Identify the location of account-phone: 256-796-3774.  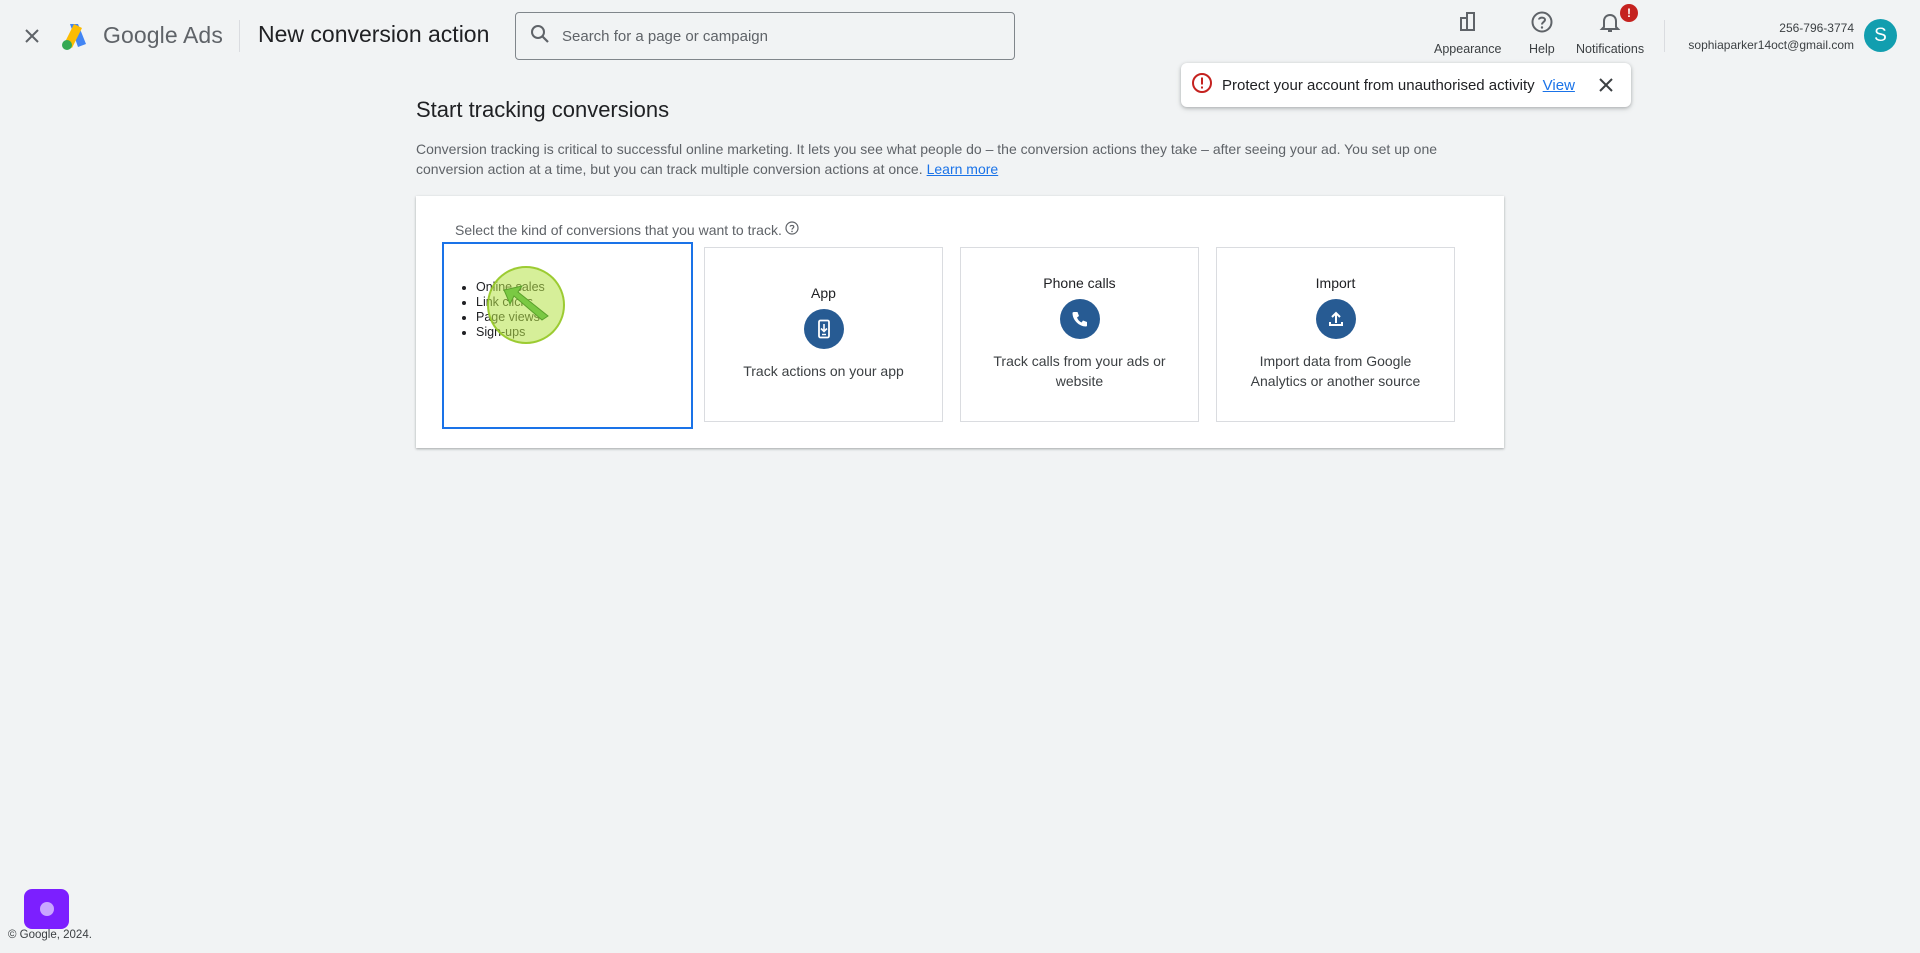
(1816, 28).